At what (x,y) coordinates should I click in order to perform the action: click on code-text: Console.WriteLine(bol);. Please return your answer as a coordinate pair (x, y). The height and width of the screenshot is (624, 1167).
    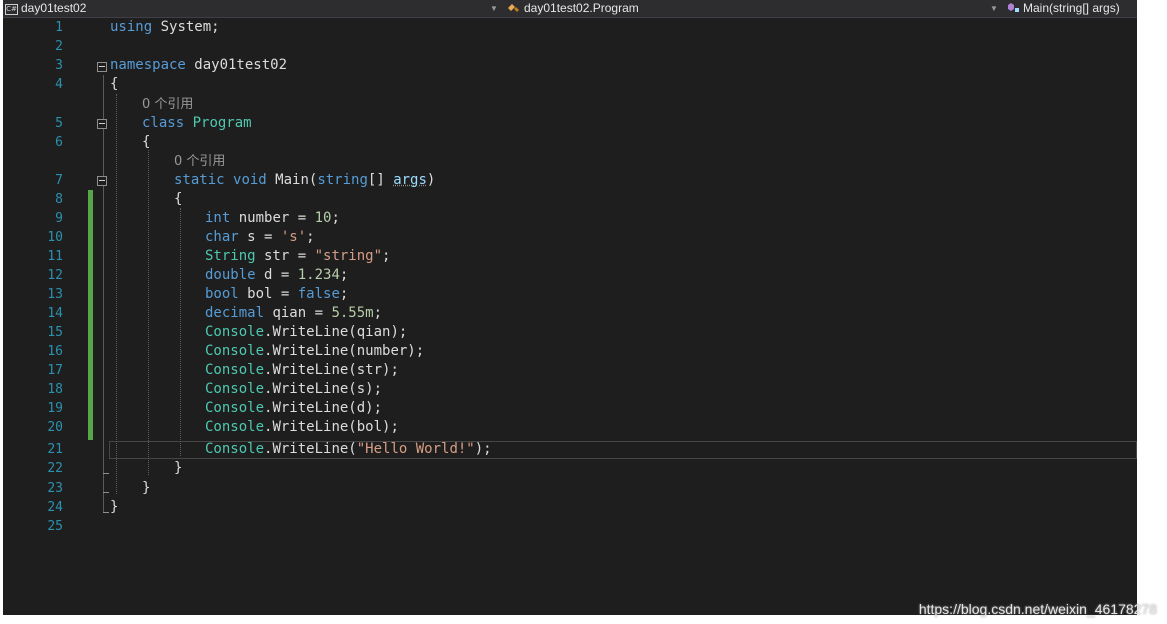
    Looking at the image, I should click on (302, 427).